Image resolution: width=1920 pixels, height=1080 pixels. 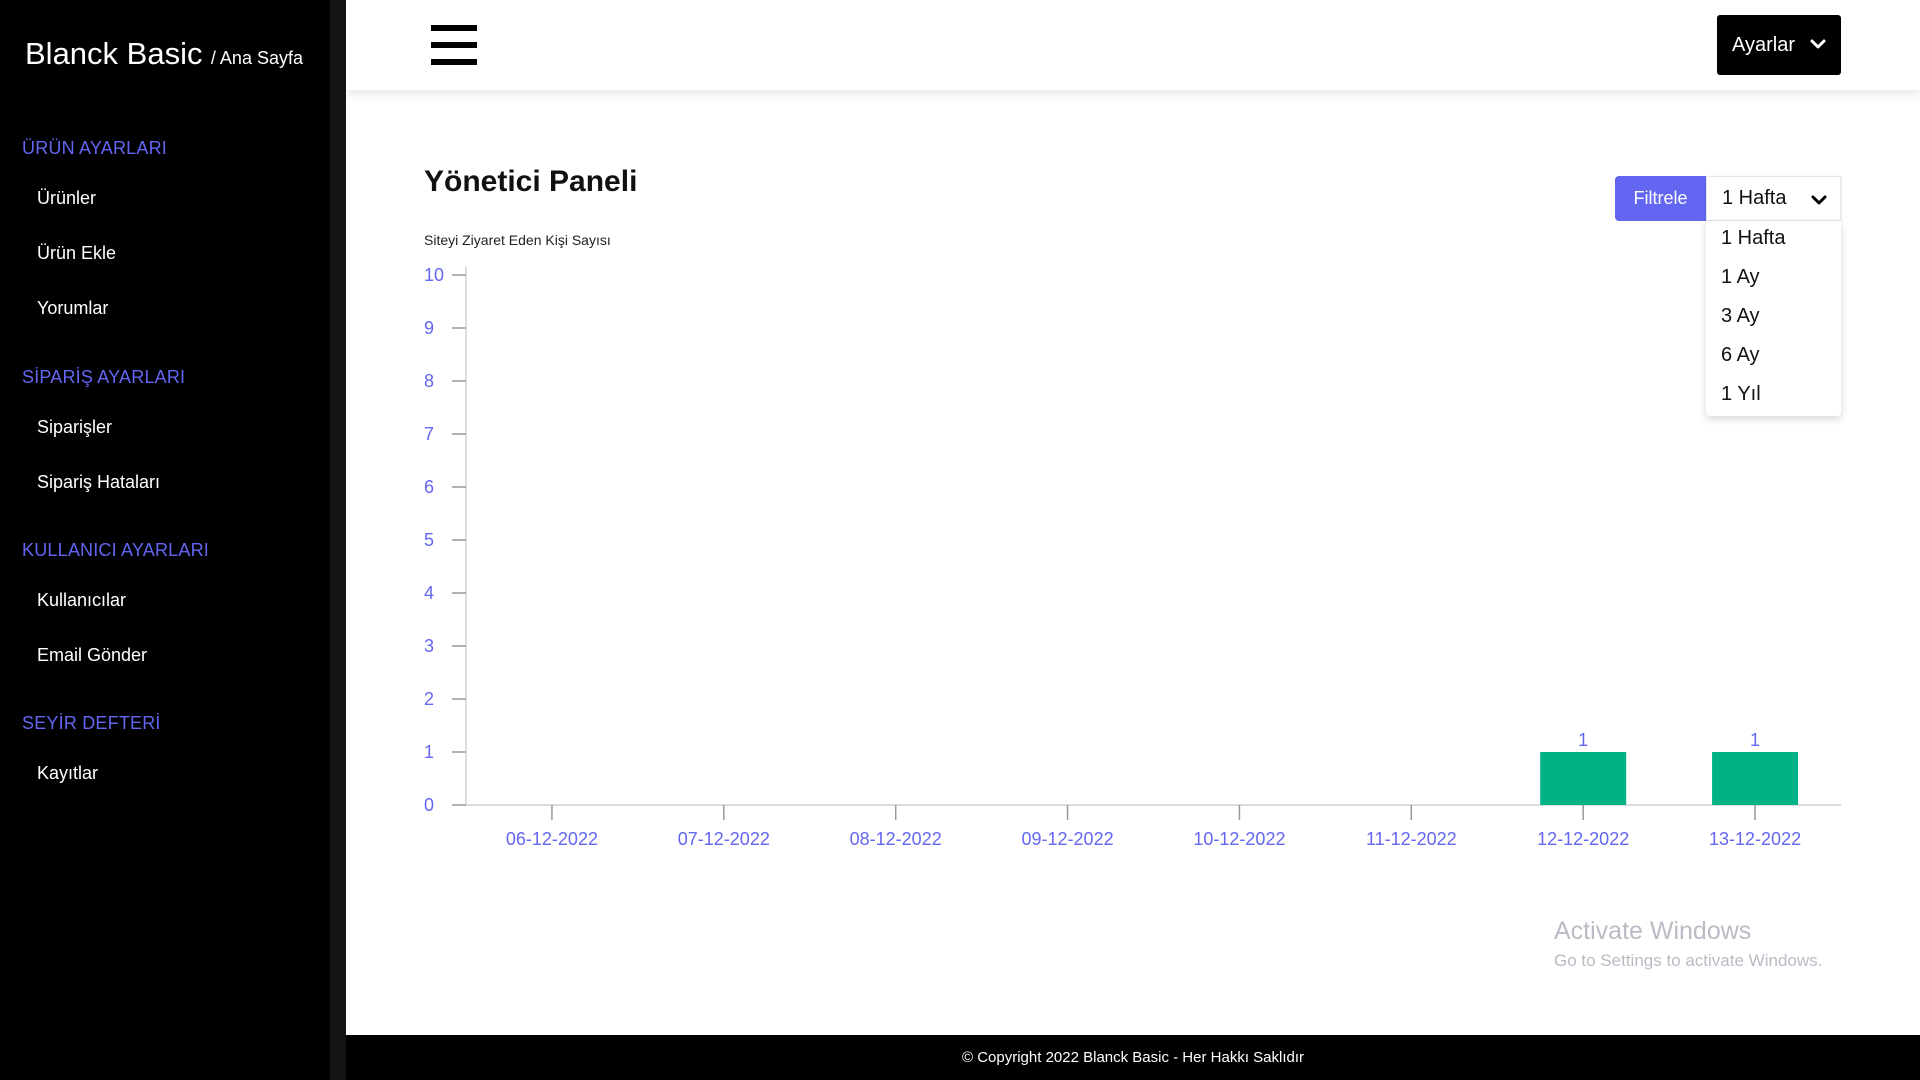 I want to click on settings-label: Ayarlar, so click(x=1763, y=44).